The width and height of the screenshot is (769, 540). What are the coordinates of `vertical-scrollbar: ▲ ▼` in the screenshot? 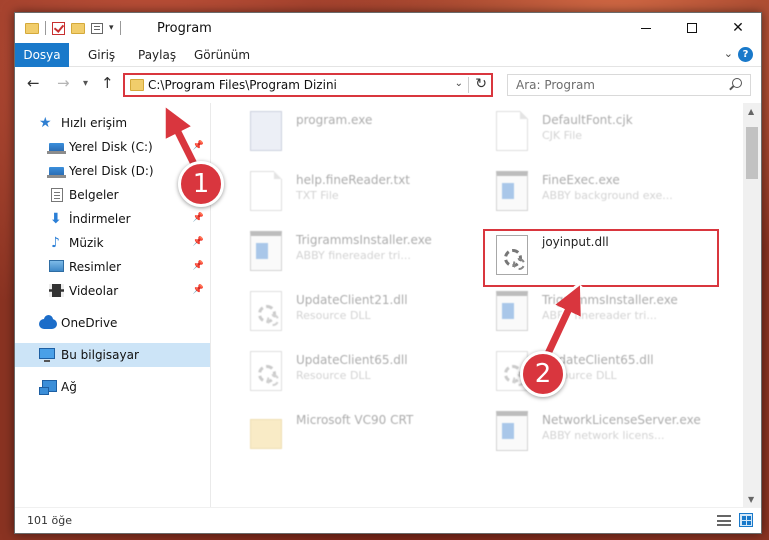 It's located at (752, 305).